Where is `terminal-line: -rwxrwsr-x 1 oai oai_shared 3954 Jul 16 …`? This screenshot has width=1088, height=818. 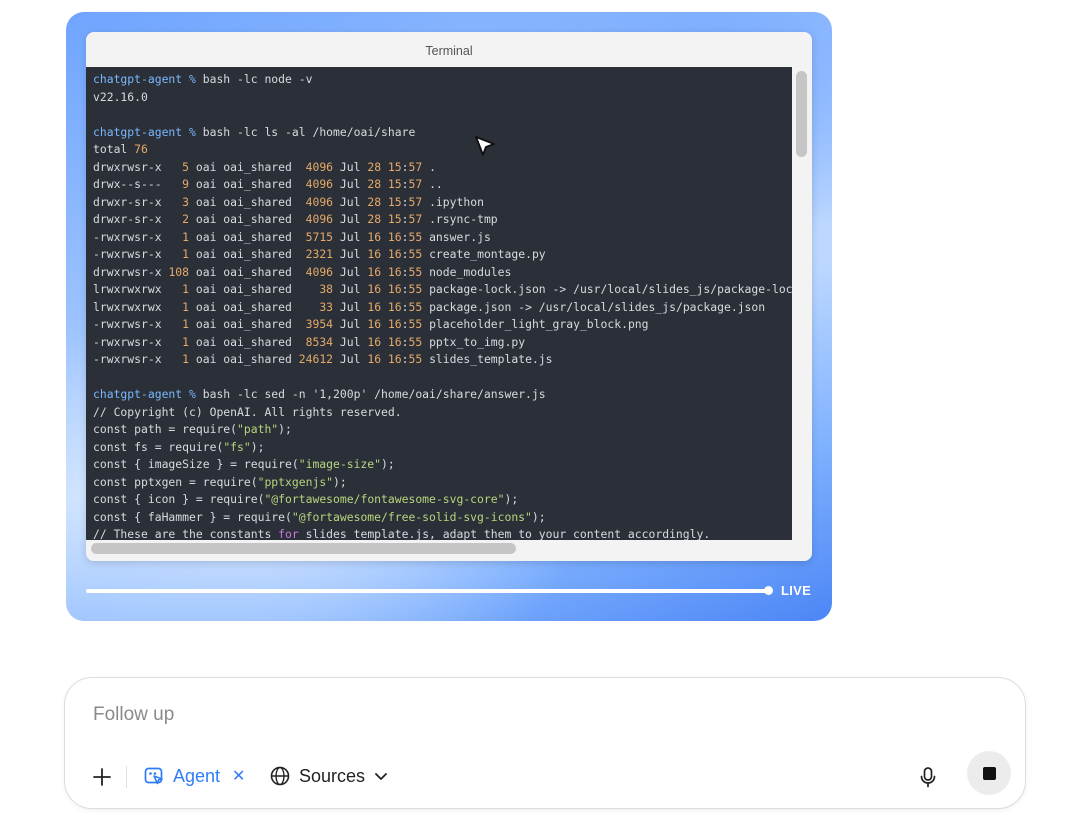
terminal-line: -rwxrwsr-x 1 oai oai_shared 3954 Jul 16 … is located at coordinates (442, 325).